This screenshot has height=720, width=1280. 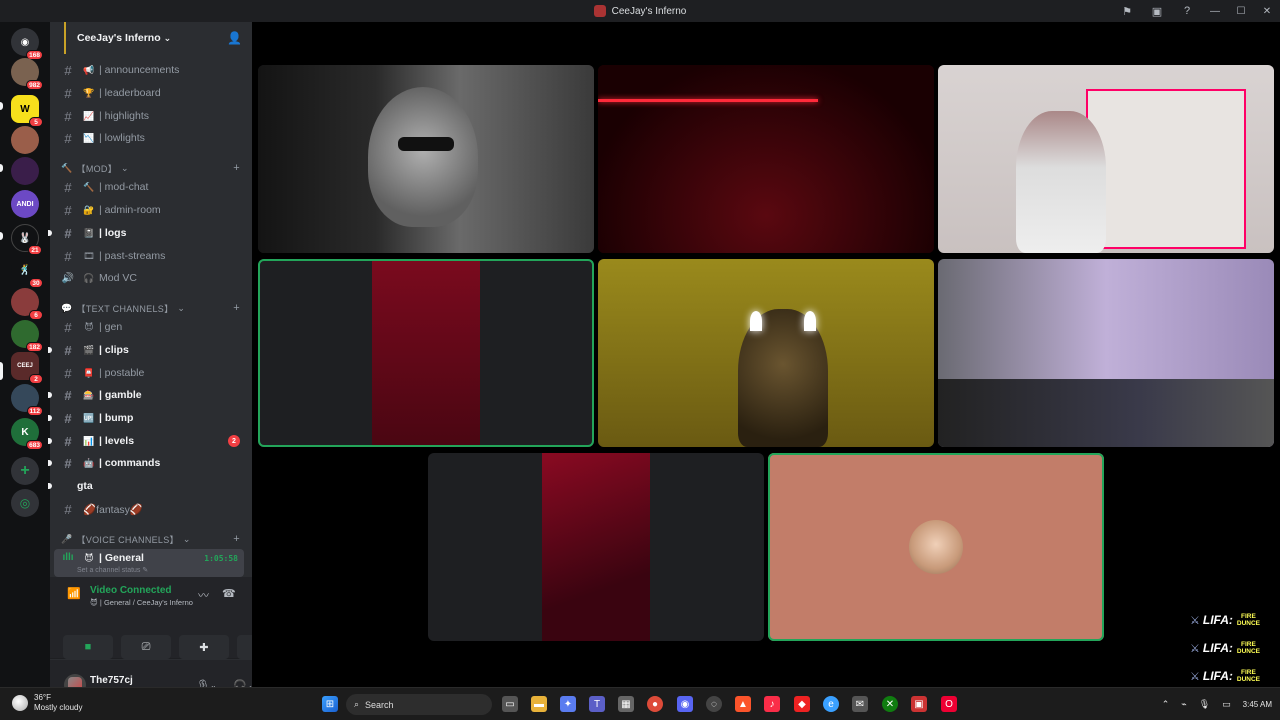 What do you see at coordinates (1241, 11) in the screenshot?
I see `maximize-button: ☐` at bounding box center [1241, 11].